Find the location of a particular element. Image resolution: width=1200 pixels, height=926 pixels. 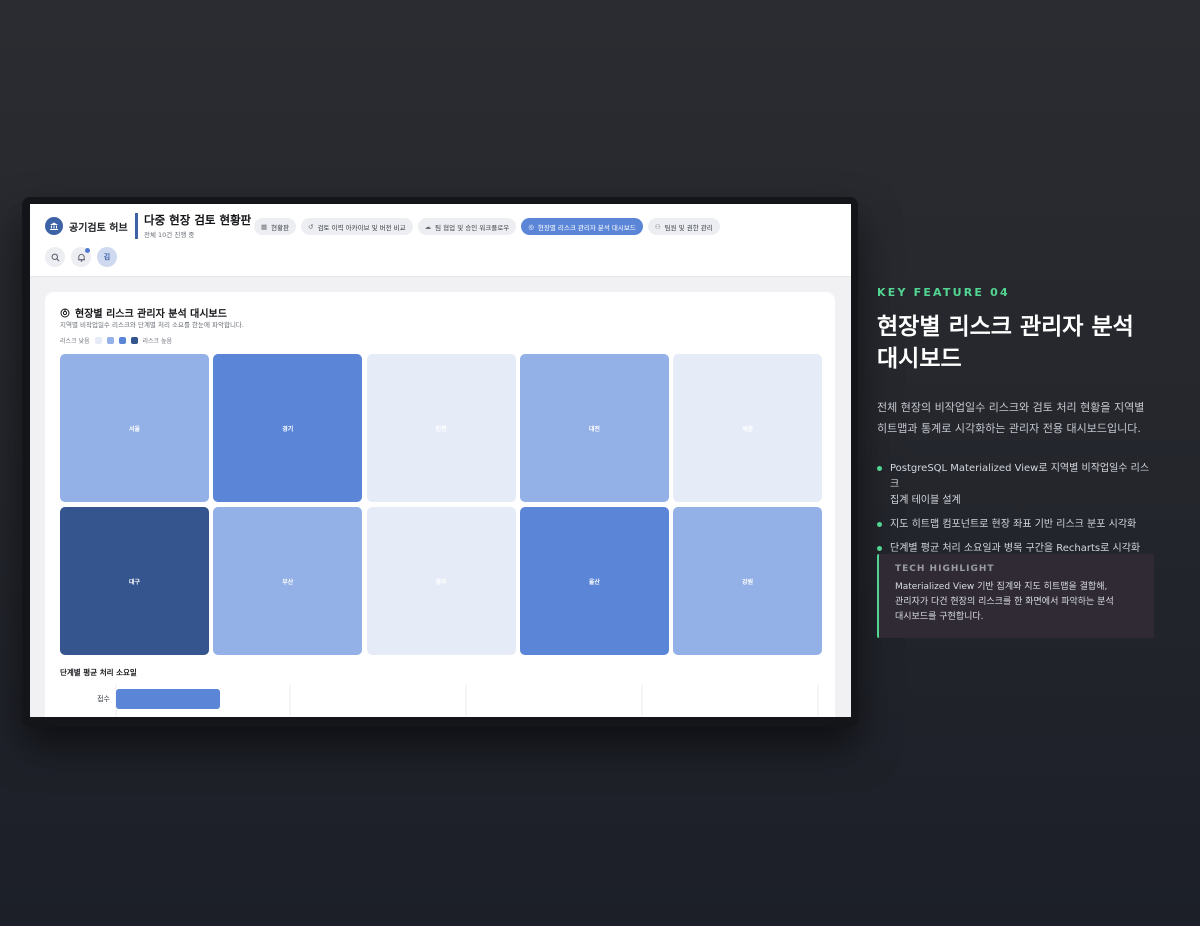

heatmap-cell: 대구 is located at coordinates (134, 581).